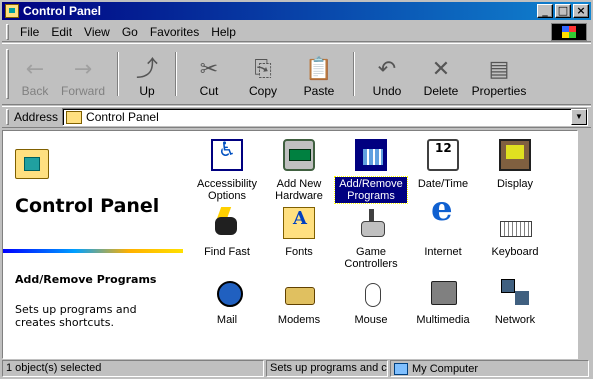  I want to click on selected-item-title: Add/Remove Programs, so click(86, 279).